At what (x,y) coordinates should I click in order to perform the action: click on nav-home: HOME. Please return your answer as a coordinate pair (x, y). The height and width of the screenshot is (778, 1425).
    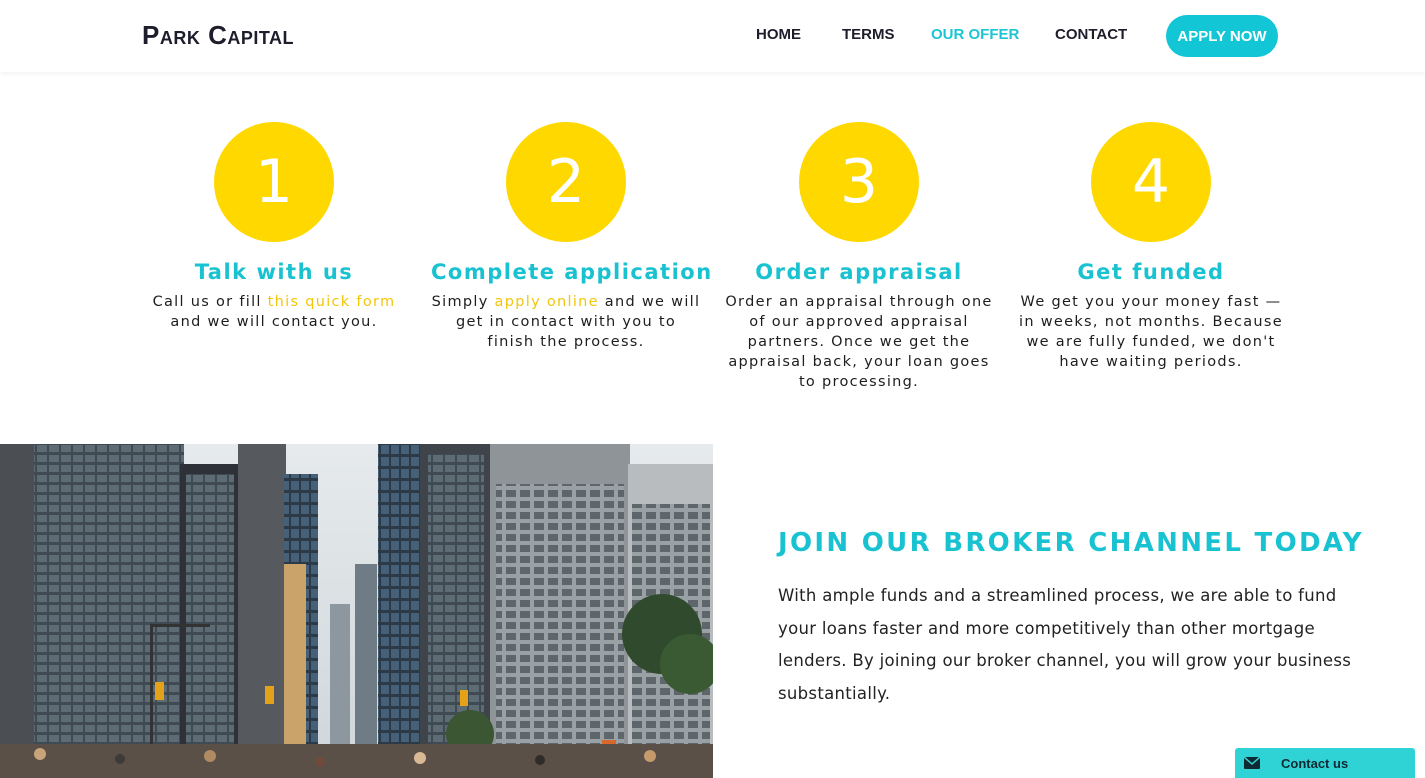
    Looking at the image, I should click on (778, 34).